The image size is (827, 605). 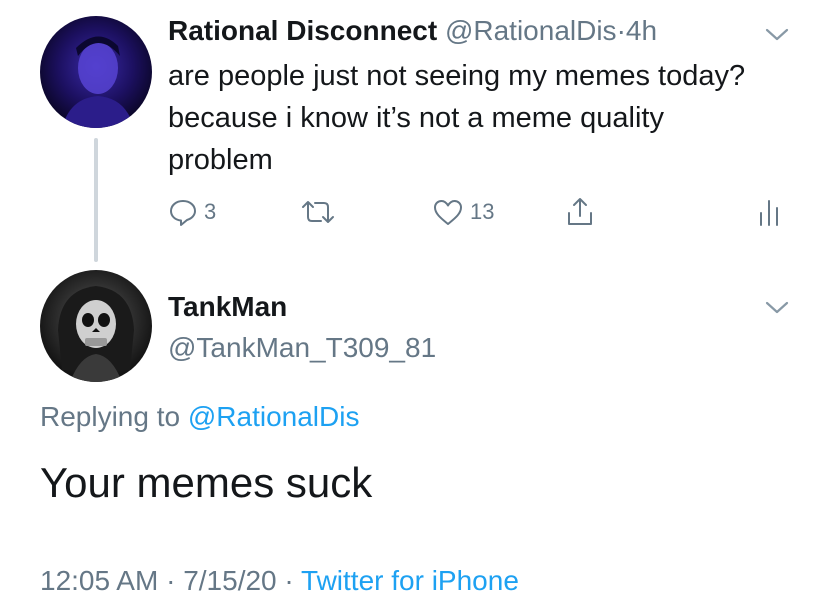 I want to click on skull-avatar-icon, so click(x=96, y=334).